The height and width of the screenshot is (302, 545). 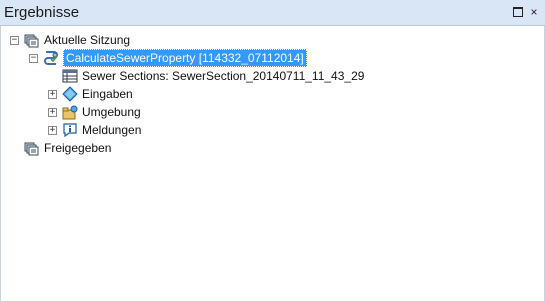 What do you see at coordinates (70, 130) in the screenshot?
I see `info-icon` at bounding box center [70, 130].